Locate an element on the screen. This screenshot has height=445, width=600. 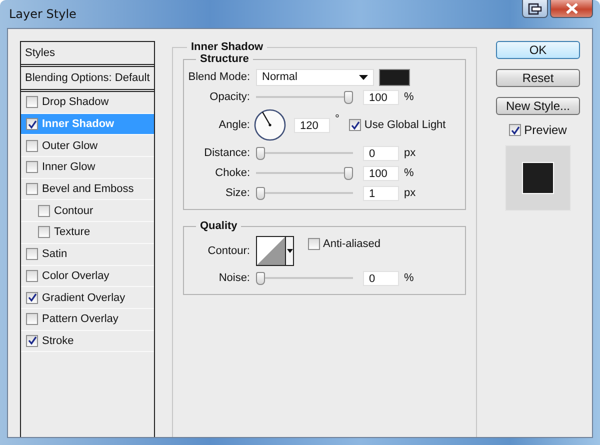
item-label: Gradient Overlay is located at coordinates (84, 298).